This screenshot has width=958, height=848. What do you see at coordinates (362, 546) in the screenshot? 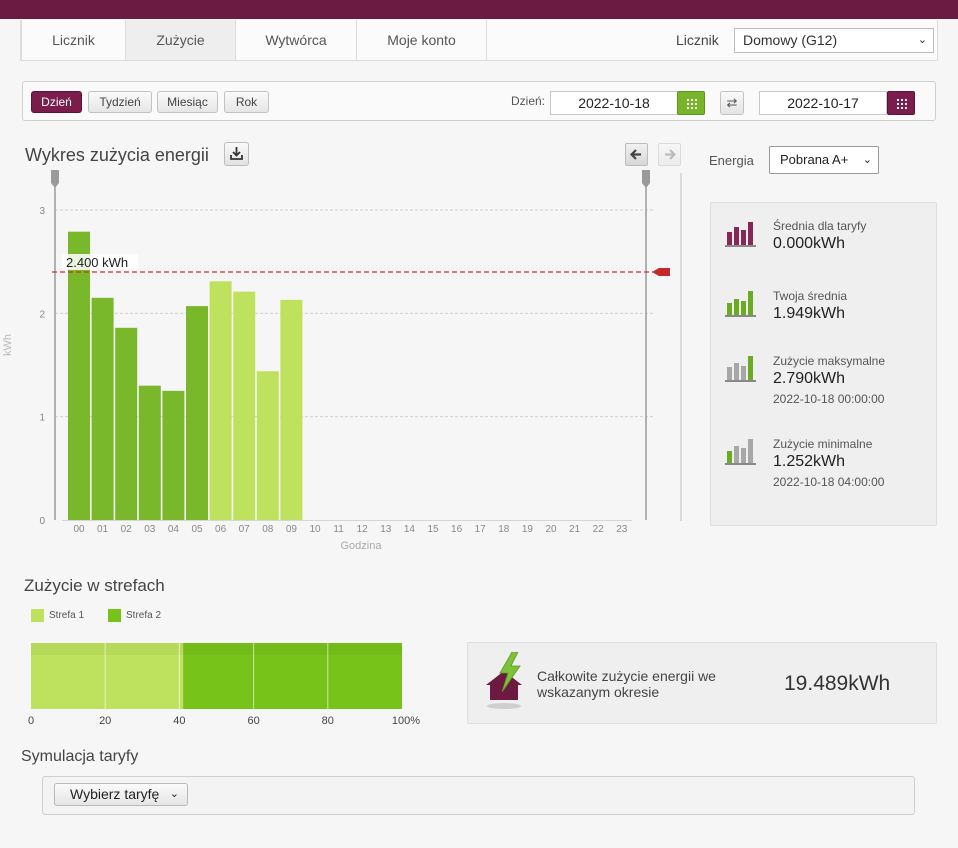
I see `x-axis-title: Godzina` at bounding box center [362, 546].